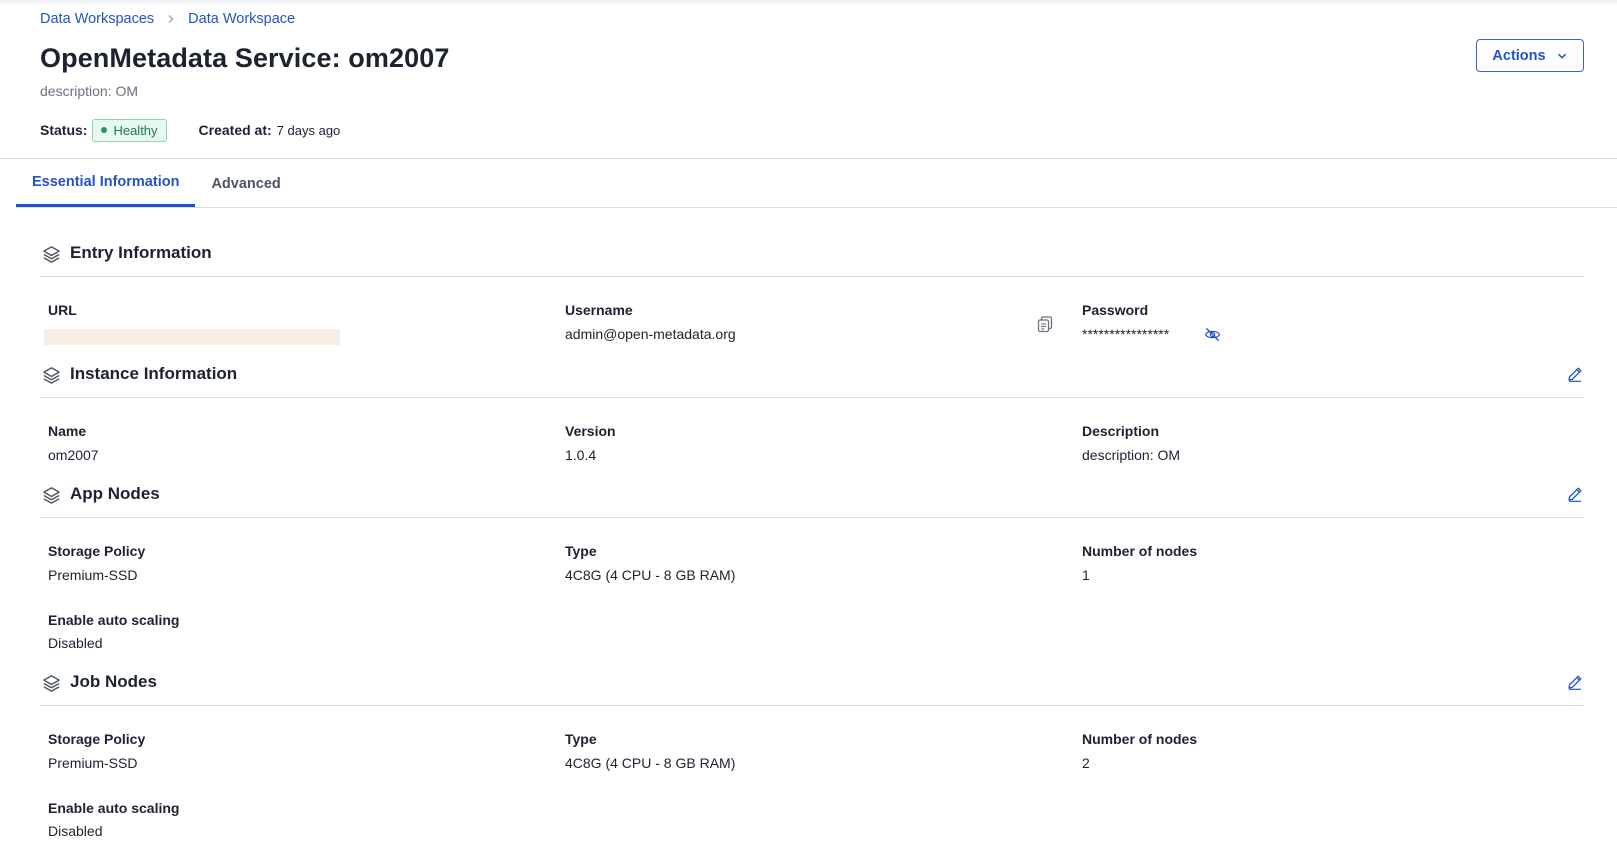 Image resolution: width=1617 pixels, height=855 pixels. What do you see at coordinates (1126, 334) in the screenshot?
I see `password-value: ****************` at bounding box center [1126, 334].